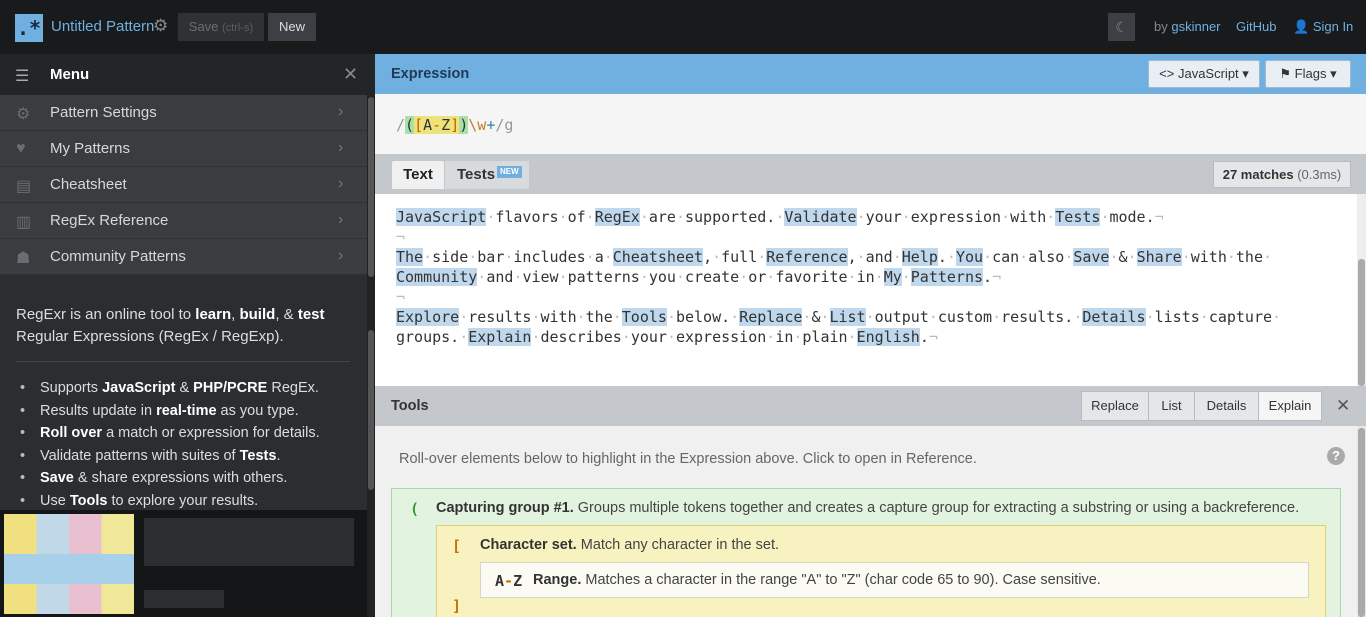 Image resolution: width=1366 pixels, height=617 pixels. Describe the element at coordinates (1256, 26) in the screenshot. I see `github-link: GitHub` at that location.